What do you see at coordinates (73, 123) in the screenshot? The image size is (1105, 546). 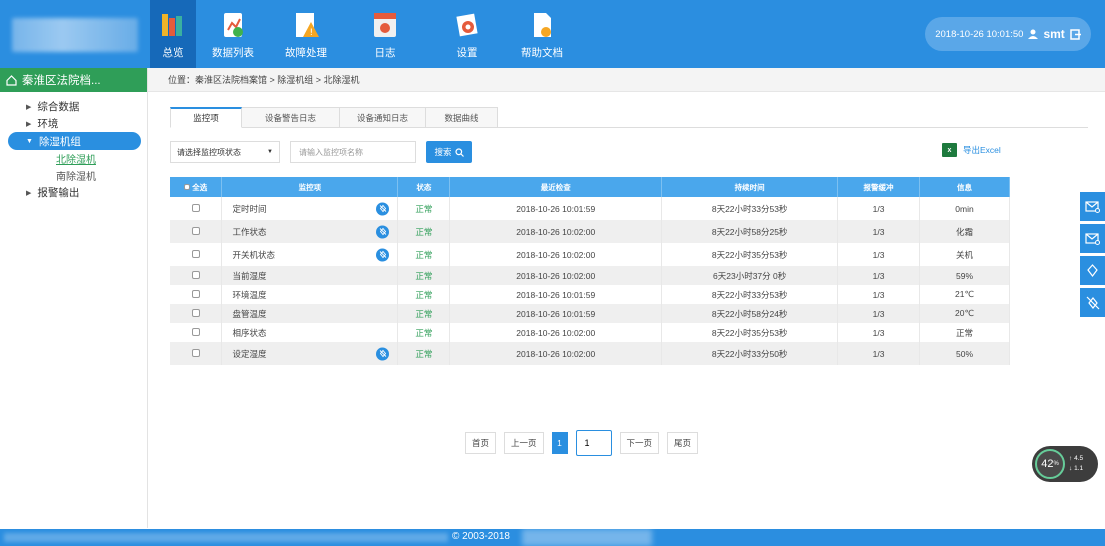 I see `sidebar-item-environment: ▶ 环境` at bounding box center [73, 123].